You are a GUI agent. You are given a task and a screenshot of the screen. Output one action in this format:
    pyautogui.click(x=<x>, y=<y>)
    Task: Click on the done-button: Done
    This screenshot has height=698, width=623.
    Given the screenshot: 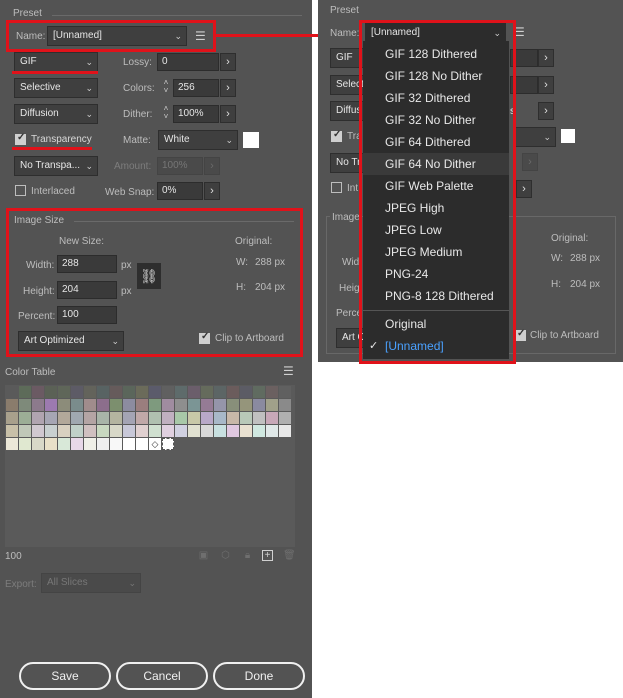 What is the action you would take?
    pyautogui.click(x=259, y=676)
    